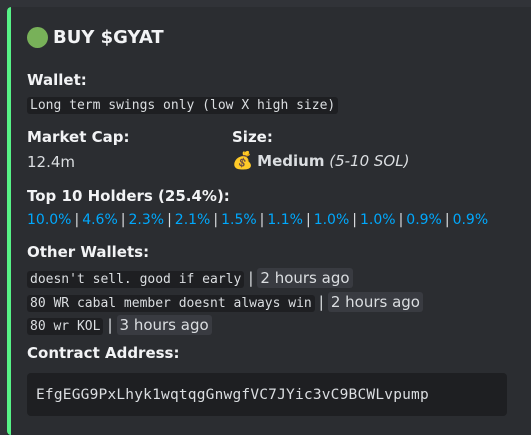 The image size is (531, 435). Describe the element at coordinates (9, 221) in the screenshot. I see `embed-accent-bar` at that location.